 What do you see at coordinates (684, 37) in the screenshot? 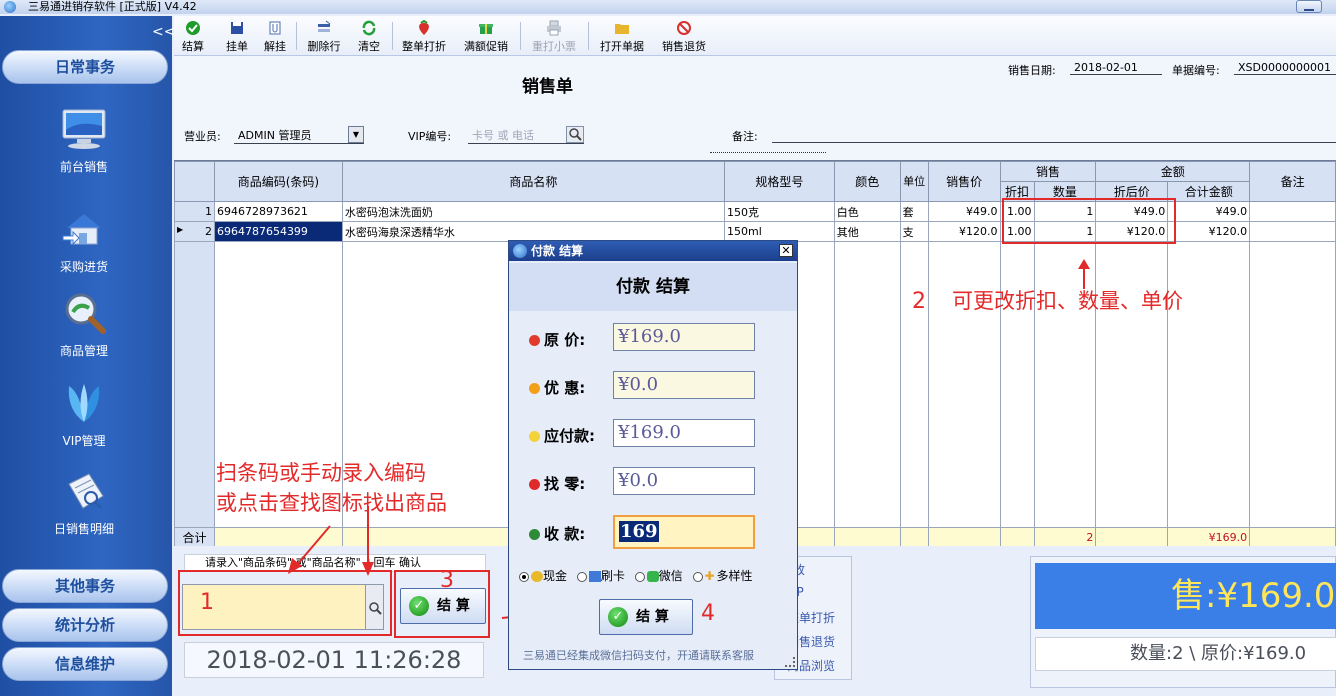
I see `toolbar-return-button: 销售退货` at bounding box center [684, 37].